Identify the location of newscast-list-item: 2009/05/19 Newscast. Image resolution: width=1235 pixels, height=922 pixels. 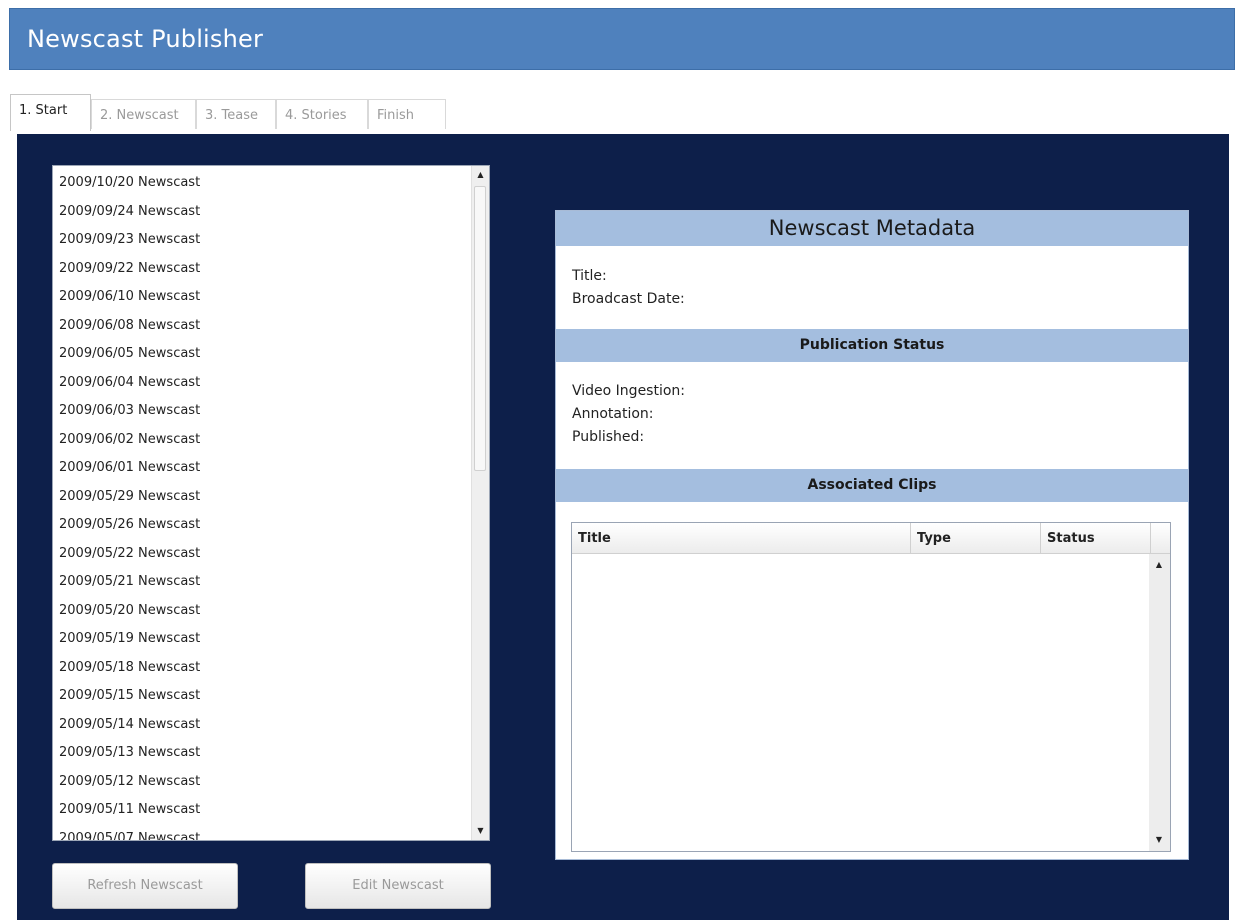
(262, 639).